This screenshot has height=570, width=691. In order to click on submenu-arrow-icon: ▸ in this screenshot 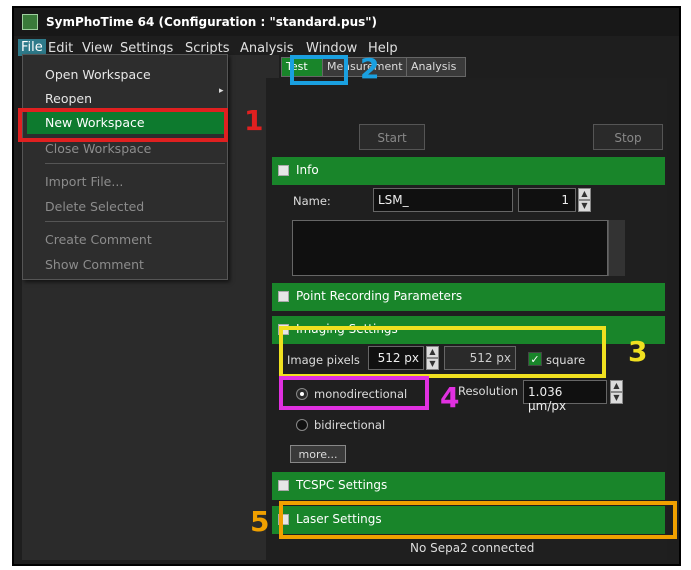, I will do `click(221, 91)`.